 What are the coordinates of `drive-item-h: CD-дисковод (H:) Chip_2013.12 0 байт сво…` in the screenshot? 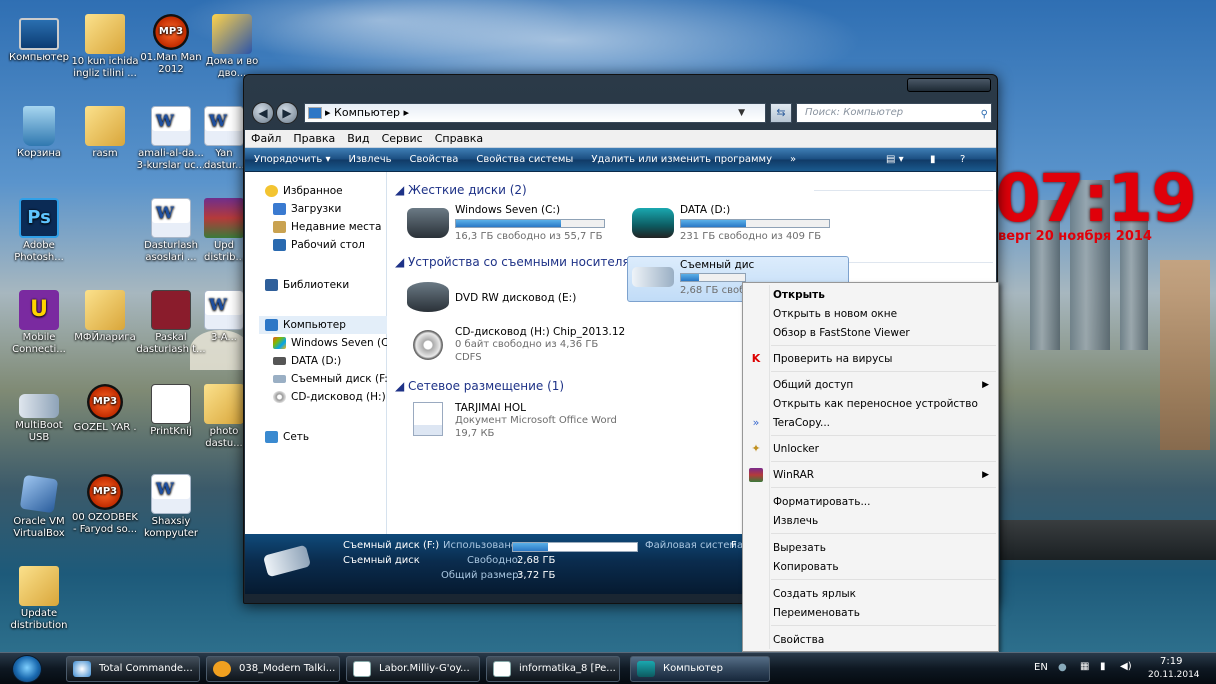 It's located at (522, 348).